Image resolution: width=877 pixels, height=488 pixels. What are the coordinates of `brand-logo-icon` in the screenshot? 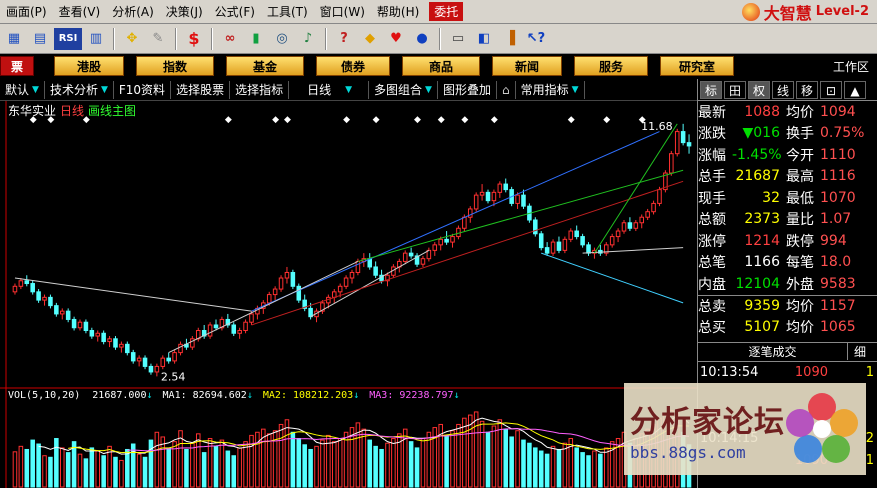 It's located at (750, 11).